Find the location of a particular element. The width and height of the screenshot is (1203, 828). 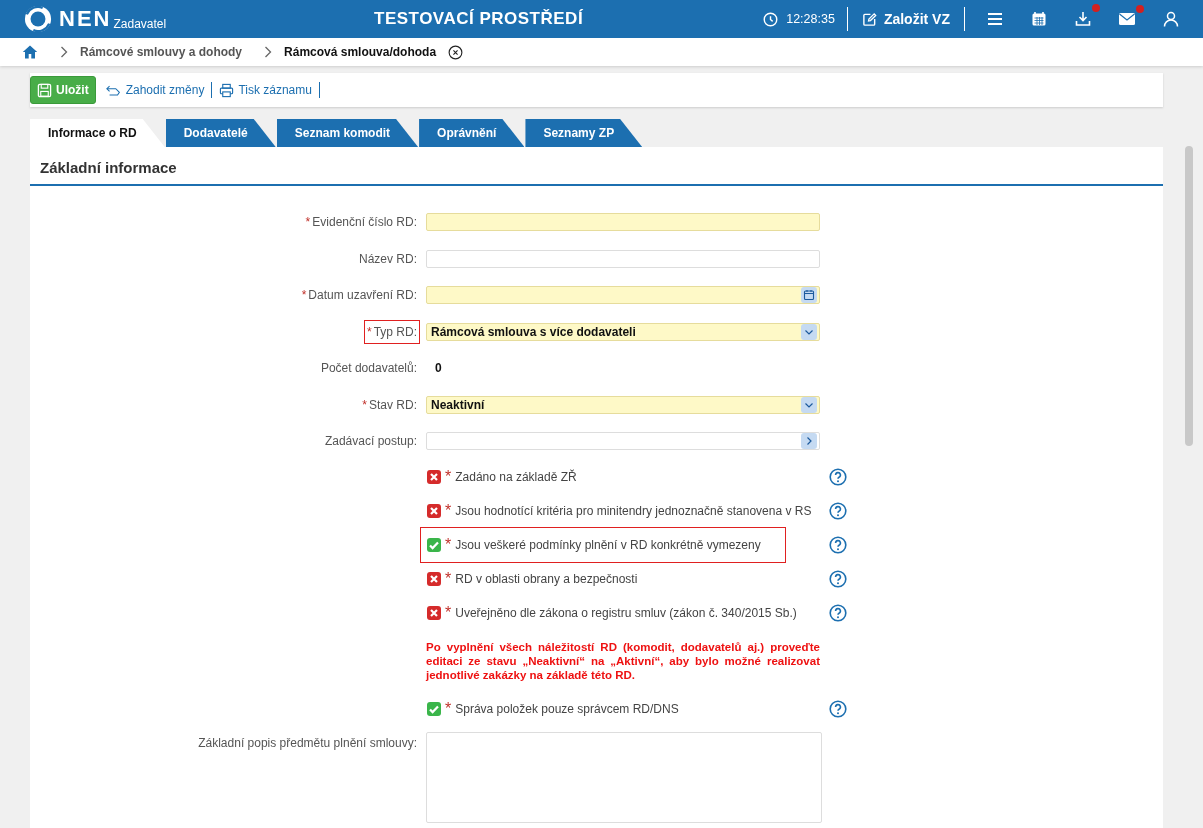

home-icon is located at coordinates (30, 52).